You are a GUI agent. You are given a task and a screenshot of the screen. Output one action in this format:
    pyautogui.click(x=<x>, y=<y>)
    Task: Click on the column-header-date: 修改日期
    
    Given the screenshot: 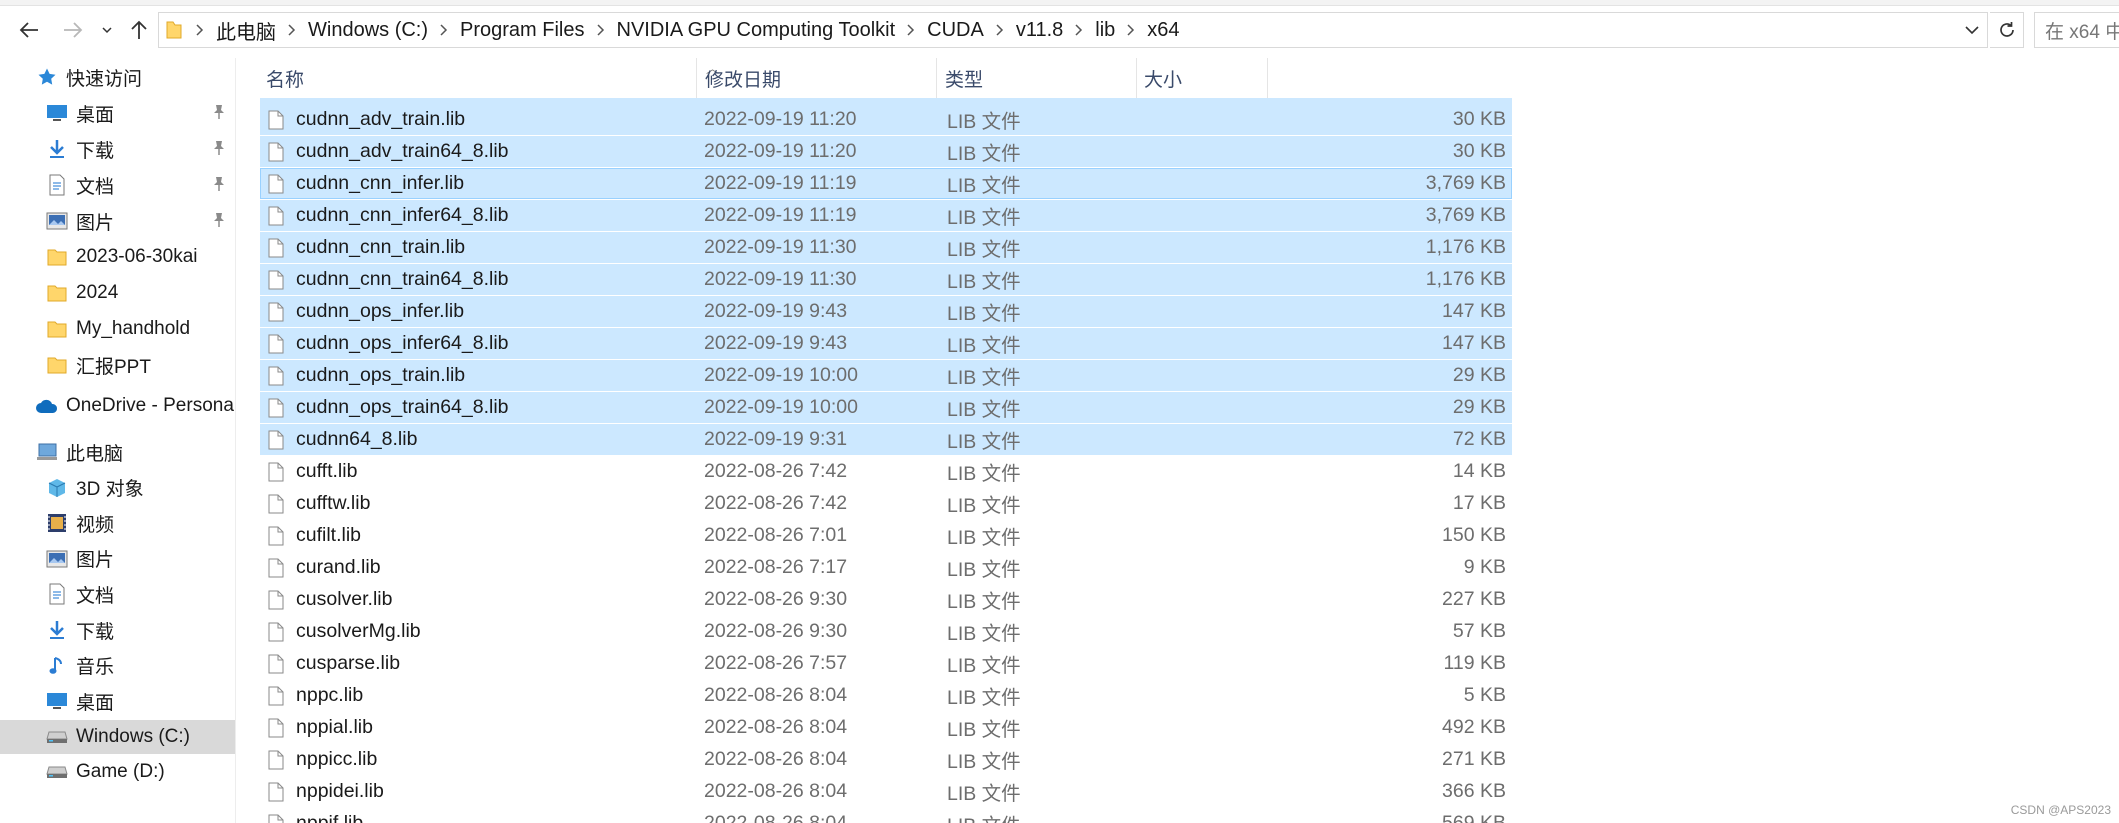 What is the action you would take?
    pyautogui.click(x=817, y=78)
    